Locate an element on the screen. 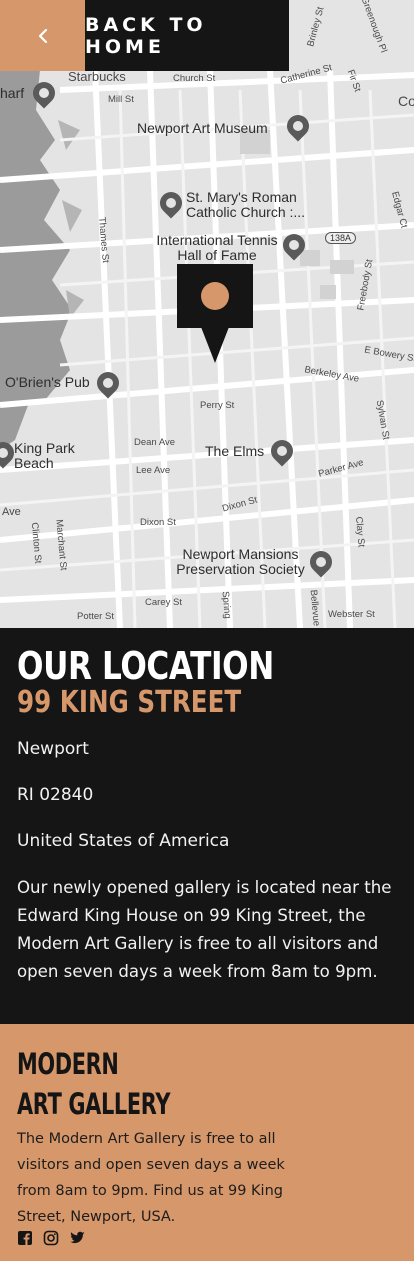 The image size is (414, 1261). street-label: Potter St is located at coordinates (95, 616).